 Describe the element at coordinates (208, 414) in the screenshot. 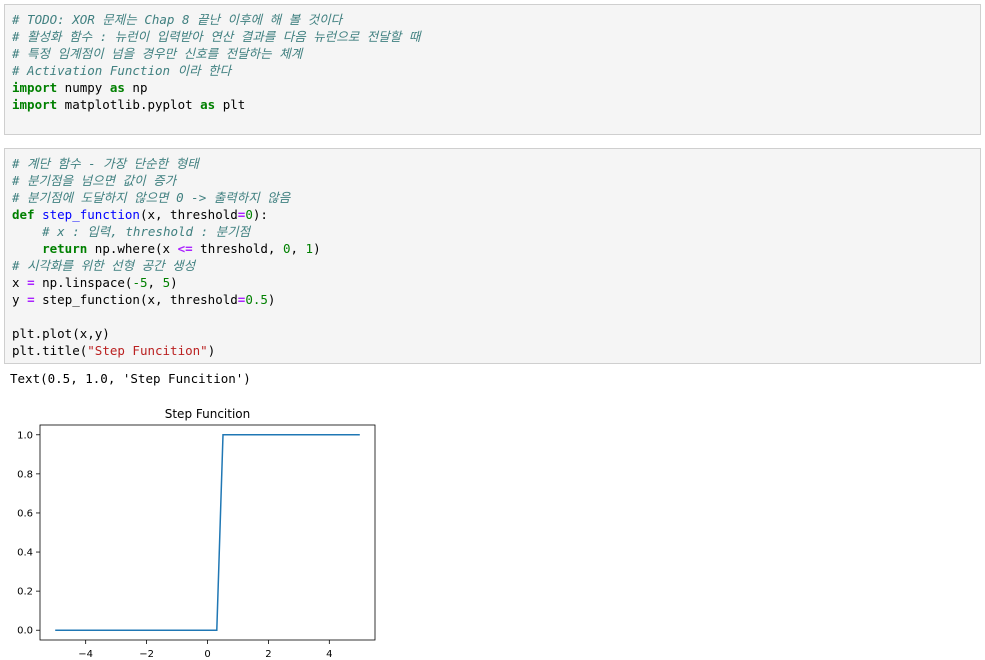

I see `chart-title: Step Funcition` at that location.